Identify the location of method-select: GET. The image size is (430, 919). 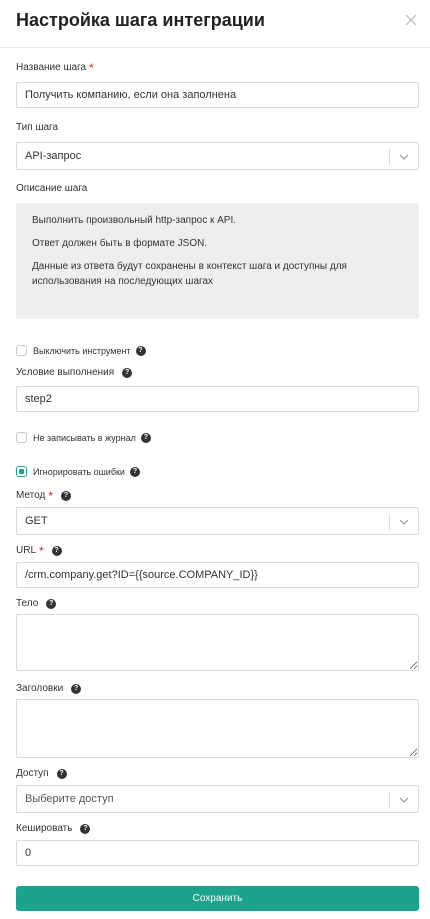
(217, 521).